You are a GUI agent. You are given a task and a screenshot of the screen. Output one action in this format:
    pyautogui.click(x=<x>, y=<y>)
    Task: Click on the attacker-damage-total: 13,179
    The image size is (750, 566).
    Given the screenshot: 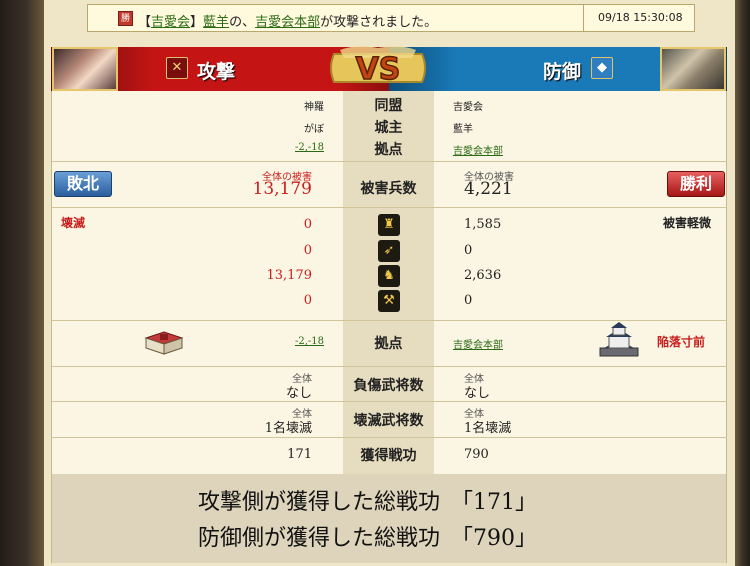 What is the action you would take?
    pyautogui.click(x=282, y=189)
    